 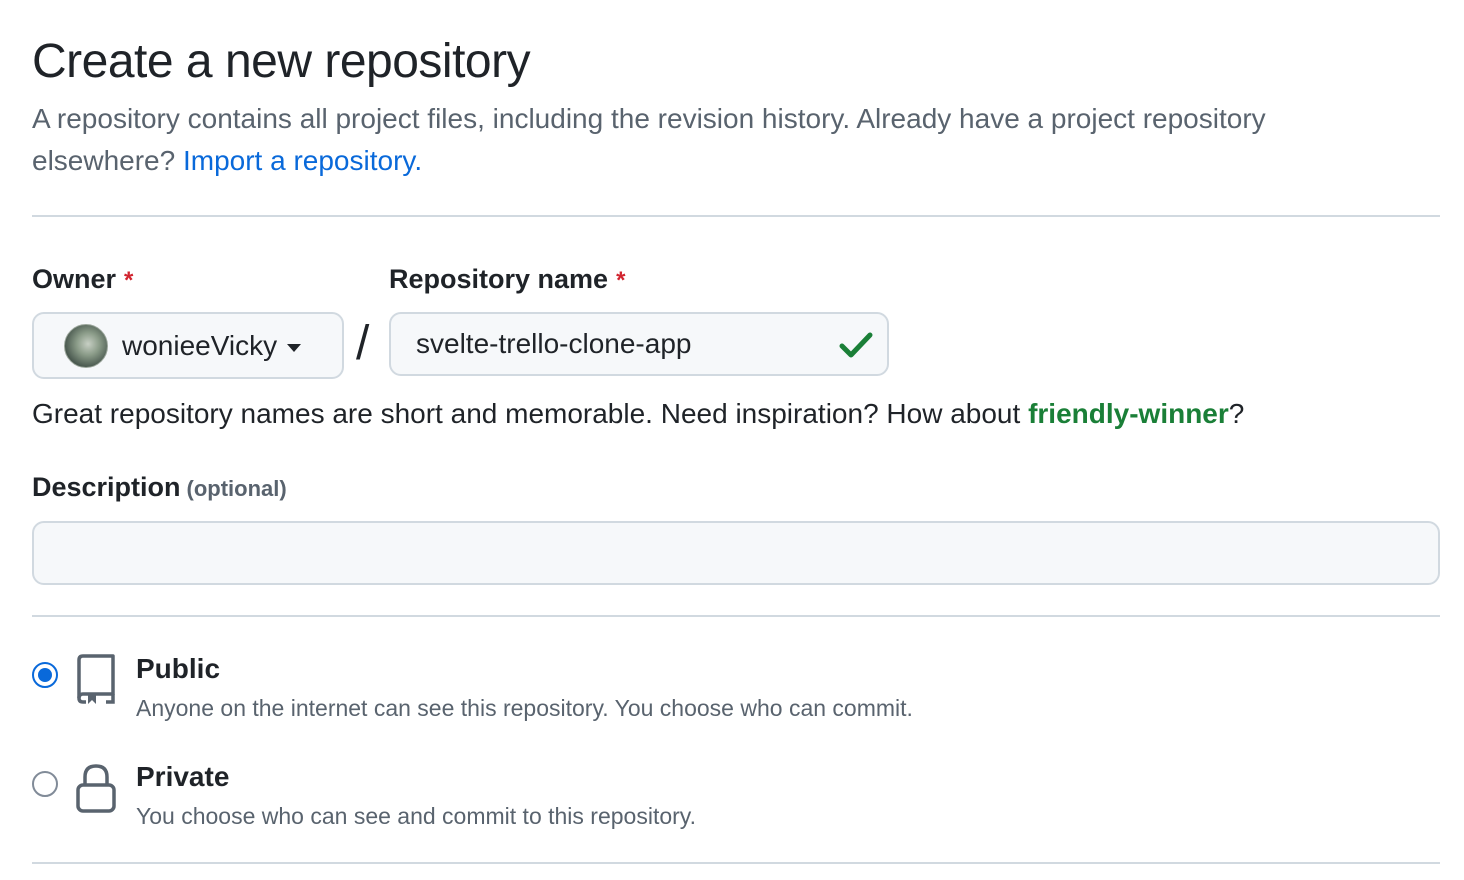 I want to click on description-field, so click(x=736, y=553).